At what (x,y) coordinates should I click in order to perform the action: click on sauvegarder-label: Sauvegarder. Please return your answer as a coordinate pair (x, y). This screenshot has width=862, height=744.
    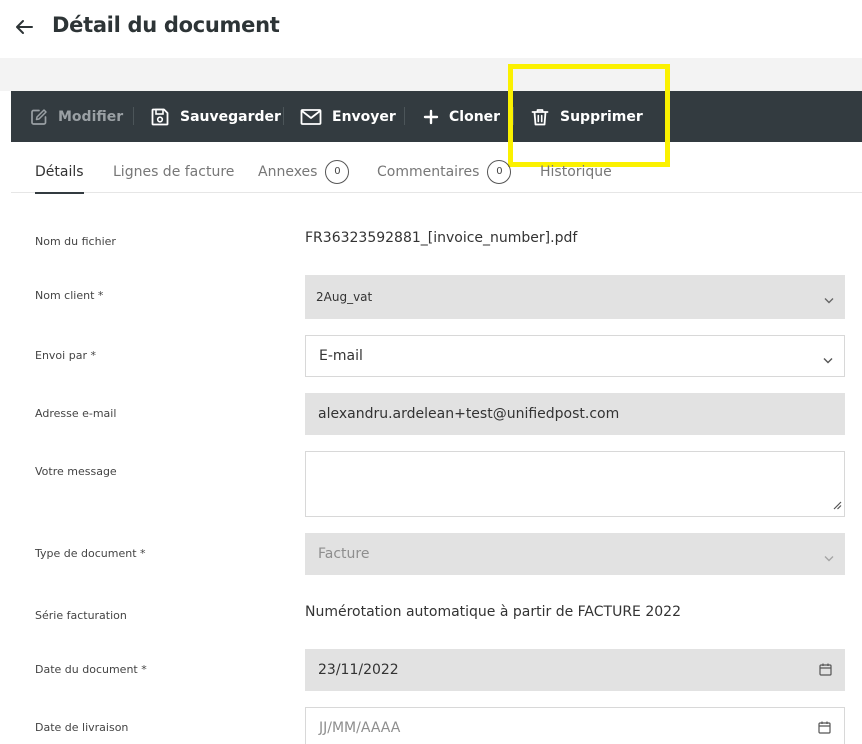
    Looking at the image, I should click on (230, 116).